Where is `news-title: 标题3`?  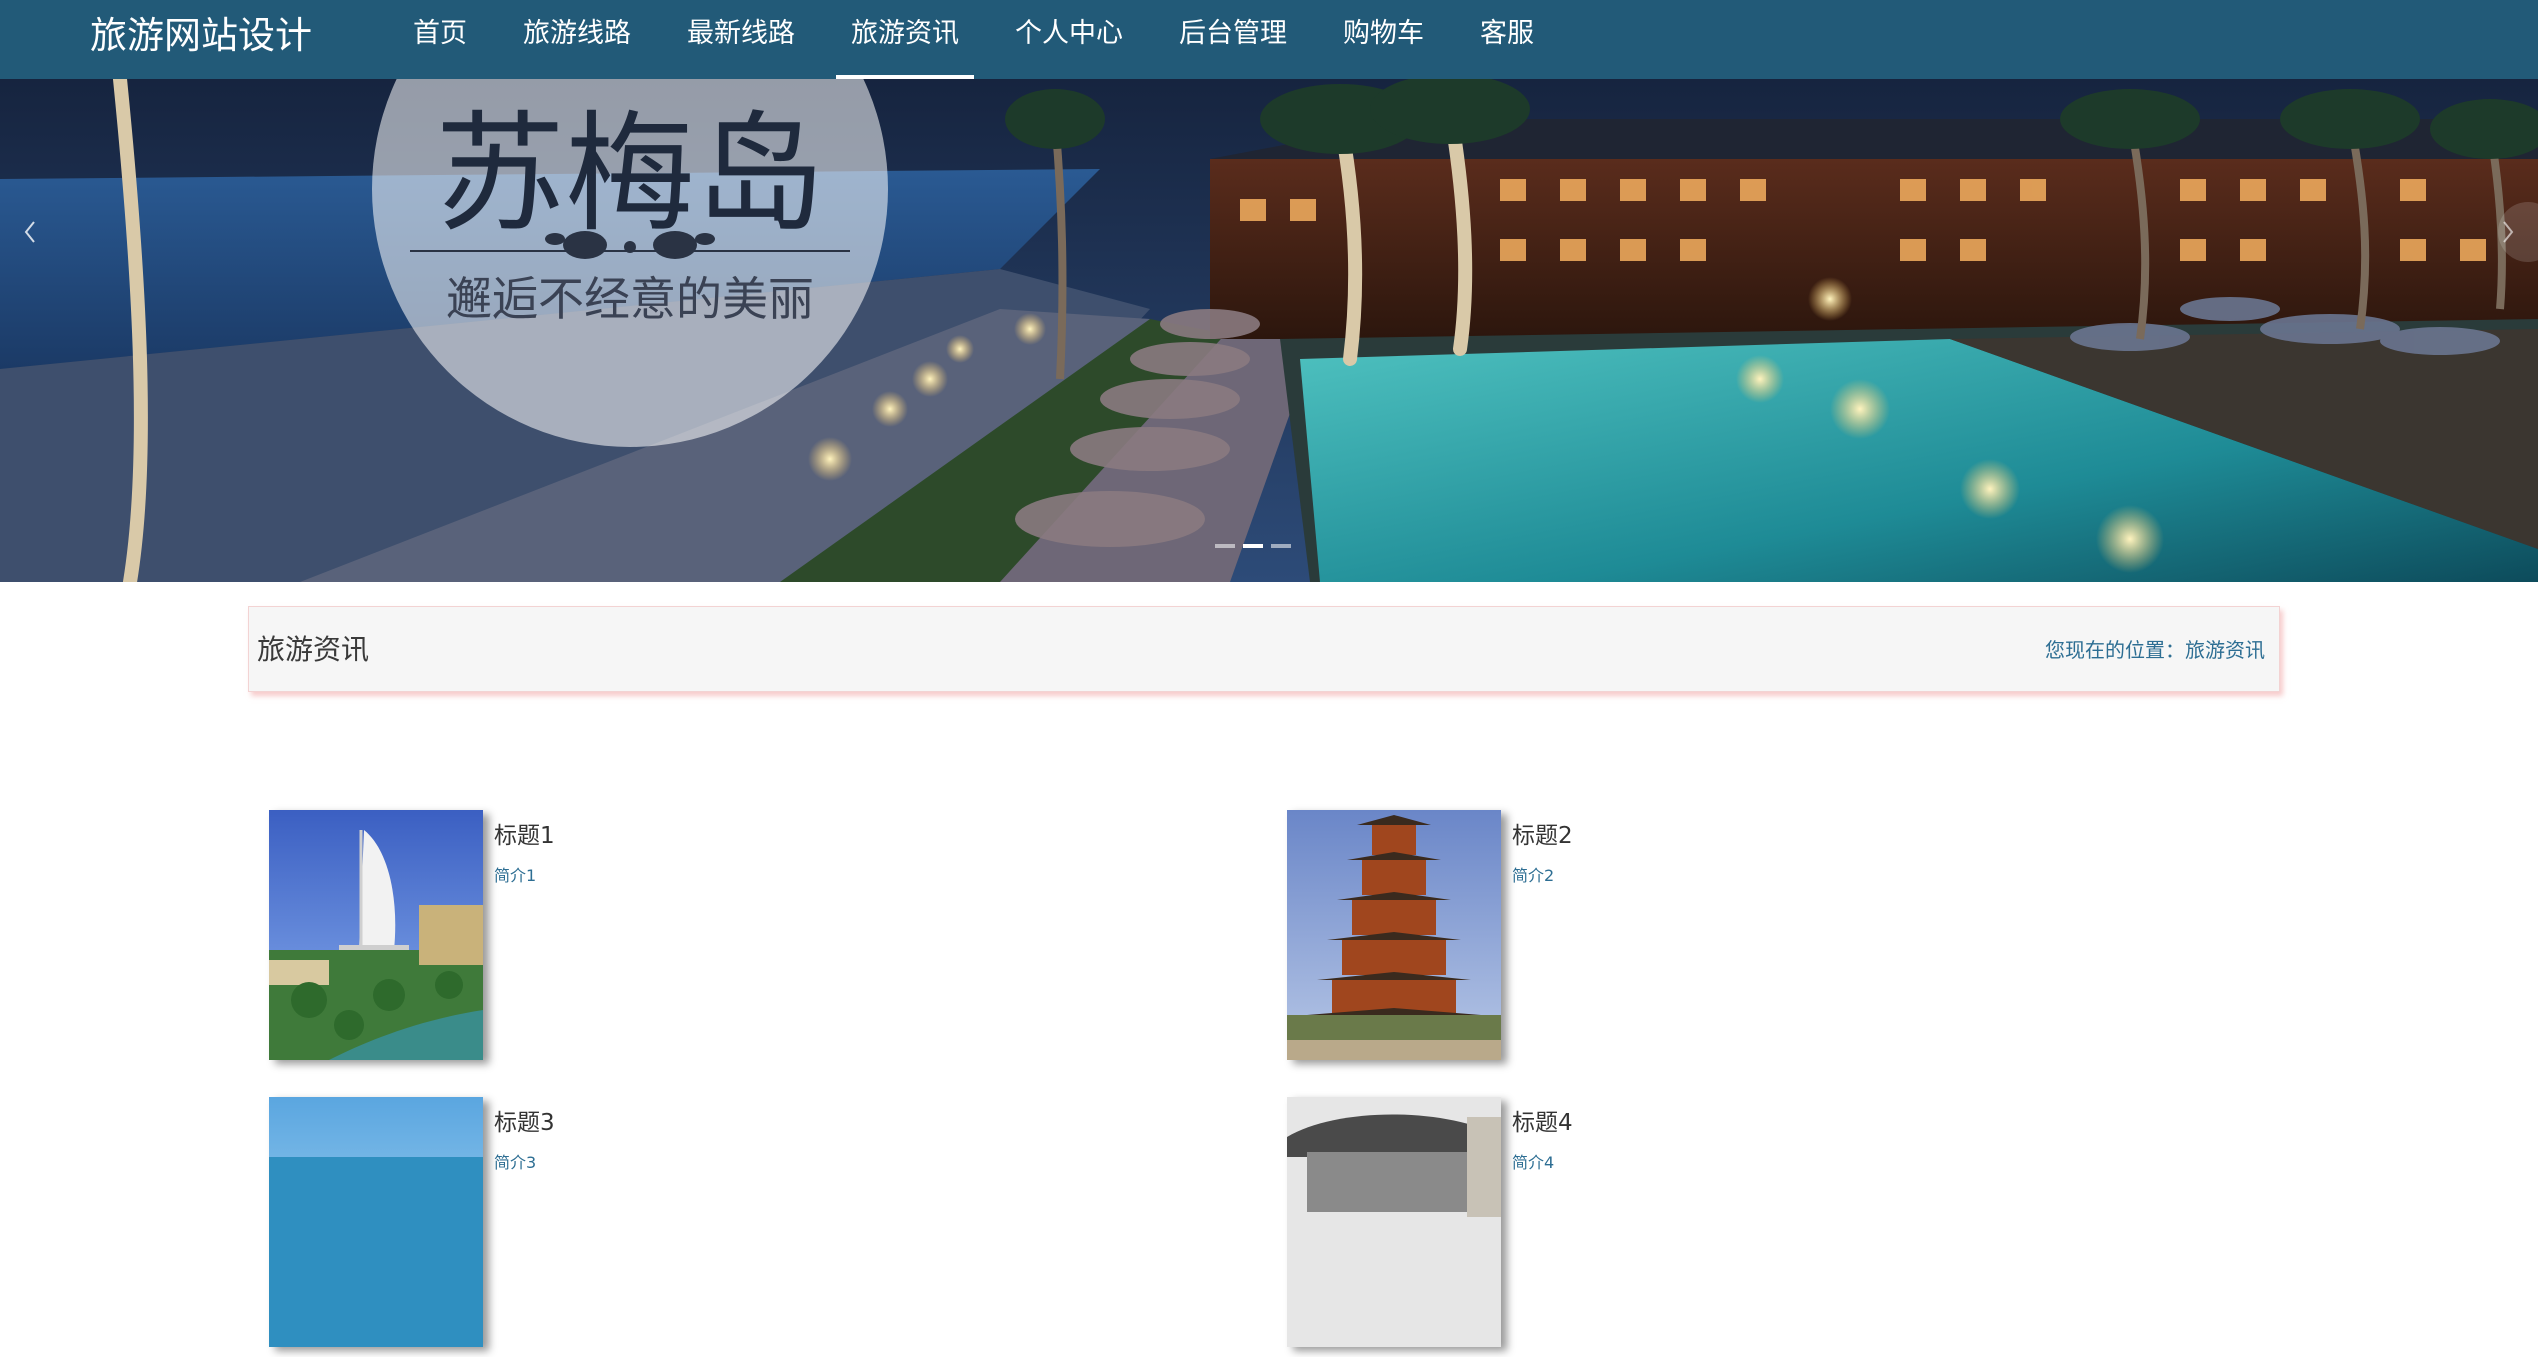
news-title: 标题3 is located at coordinates (524, 1120).